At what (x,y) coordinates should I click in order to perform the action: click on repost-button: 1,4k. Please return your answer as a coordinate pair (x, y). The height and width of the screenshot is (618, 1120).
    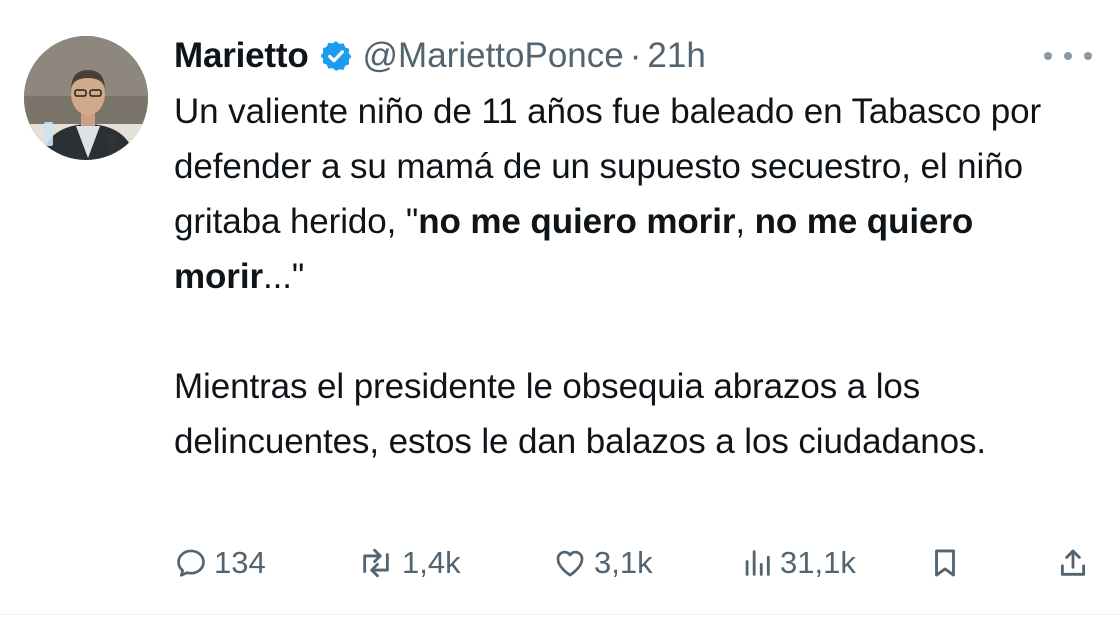
    Looking at the image, I should click on (408, 563).